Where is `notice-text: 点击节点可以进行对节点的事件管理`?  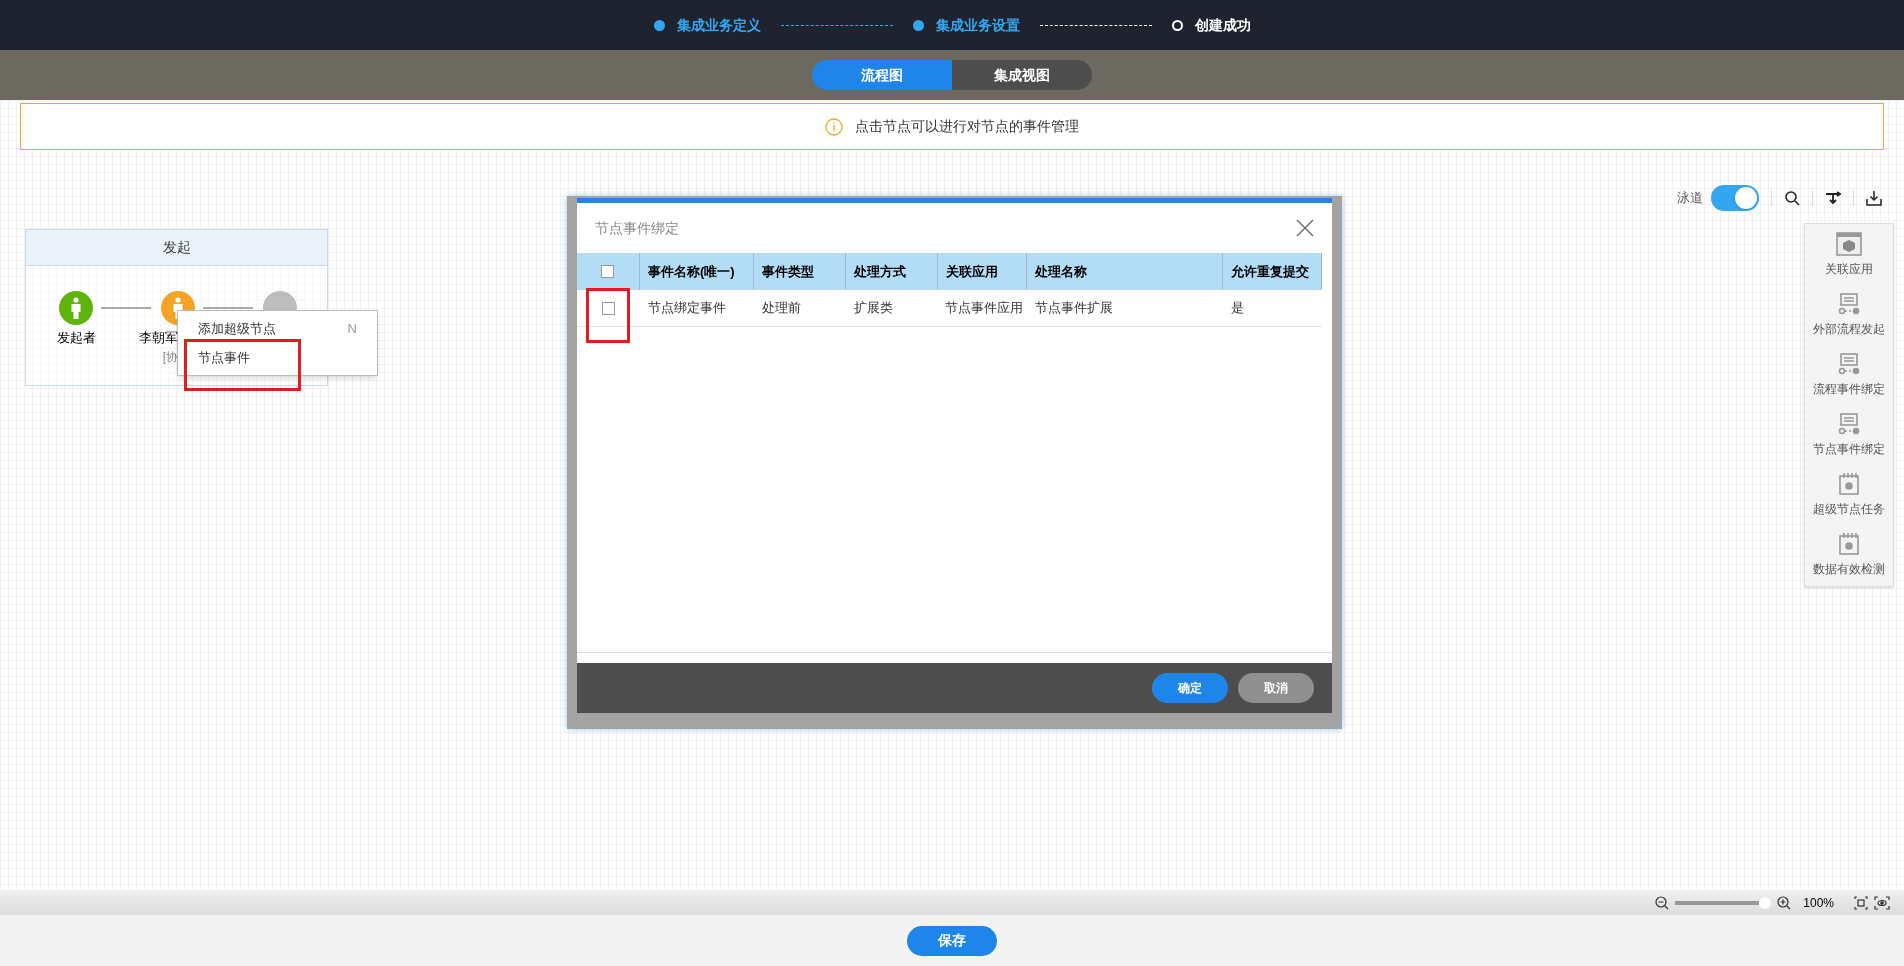 notice-text: 点击节点可以进行对节点的事件管理 is located at coordinates (967, 126).